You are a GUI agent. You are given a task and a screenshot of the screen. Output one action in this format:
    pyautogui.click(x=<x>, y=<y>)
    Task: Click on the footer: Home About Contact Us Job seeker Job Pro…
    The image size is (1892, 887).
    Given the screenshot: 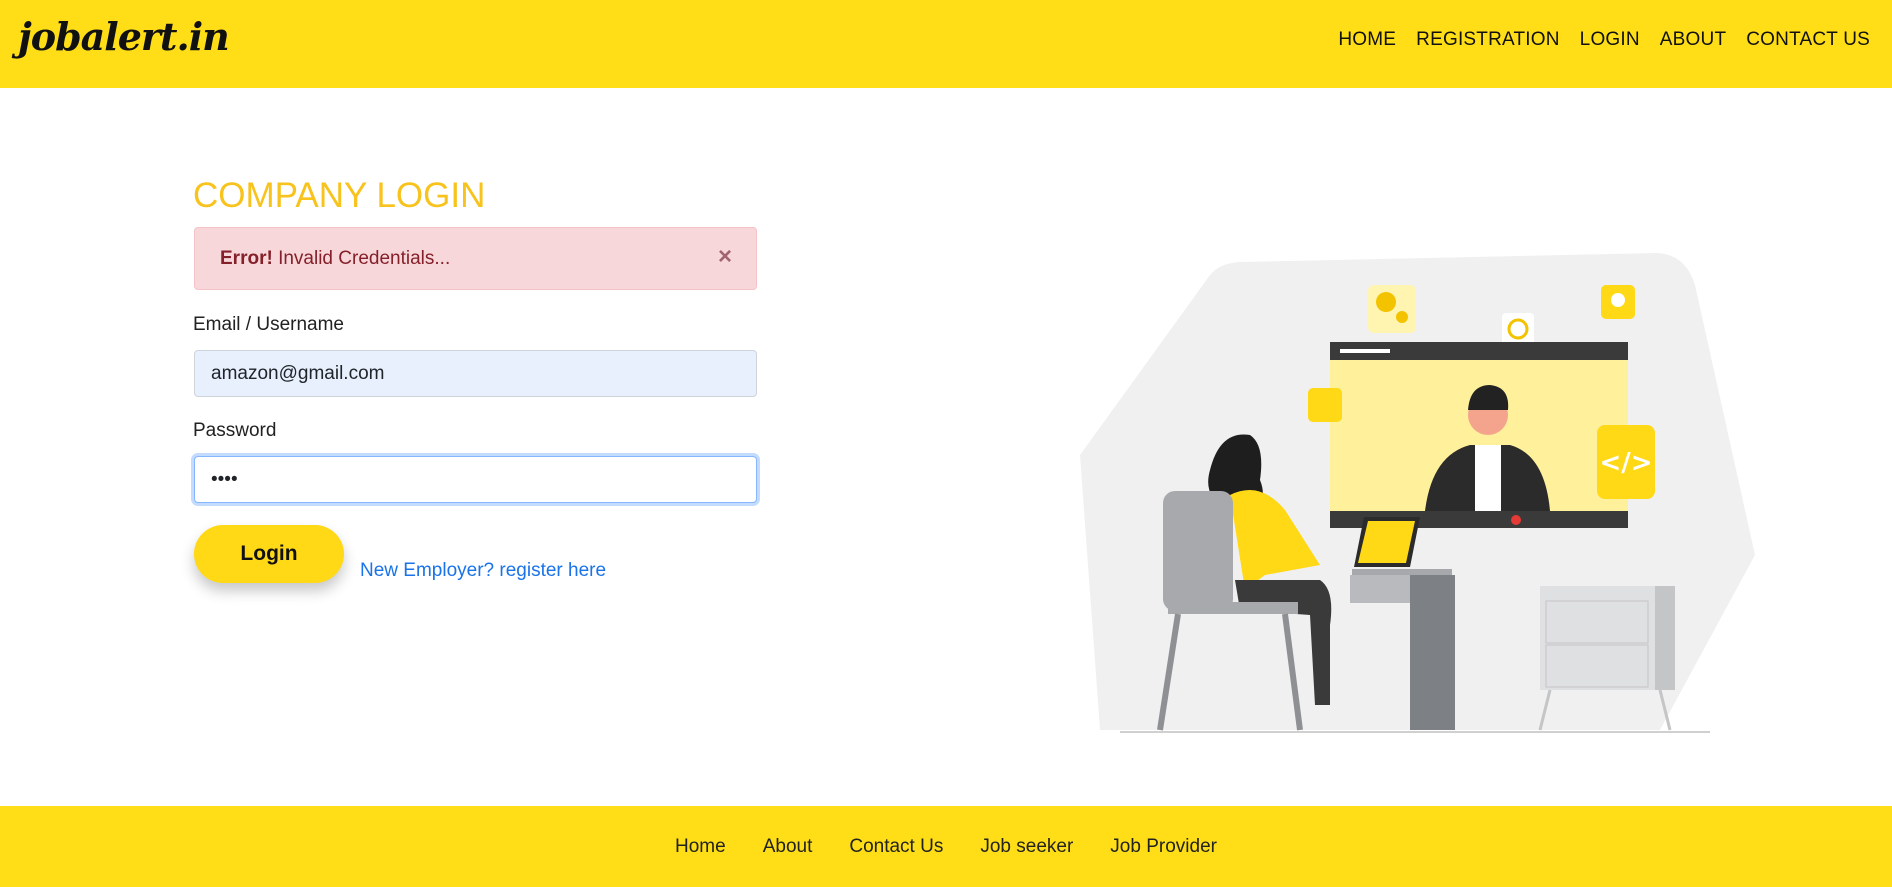 What is the action you would take?
    pyautogui.click(x=946, y=846)
    